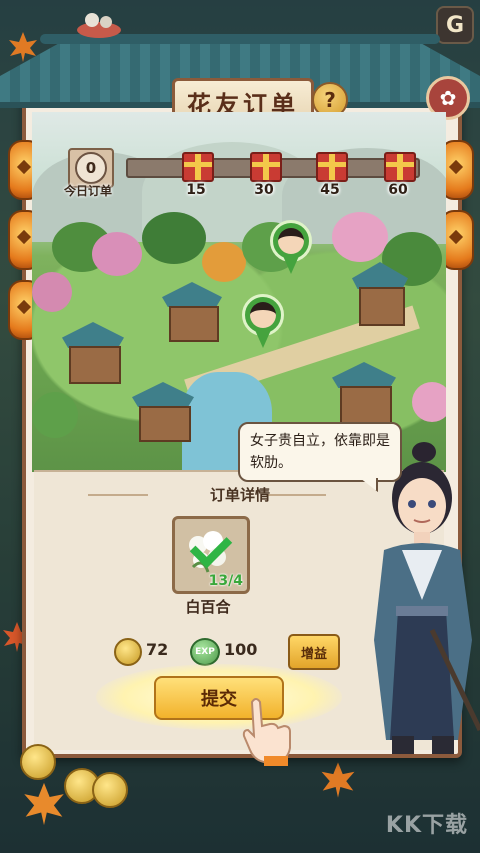  What do you see at coordinates (320, 452) in the screenshot?
I see `speech-bubble: 女子贵自立，依靠即是软肋。` at bounding box center [320, 452].